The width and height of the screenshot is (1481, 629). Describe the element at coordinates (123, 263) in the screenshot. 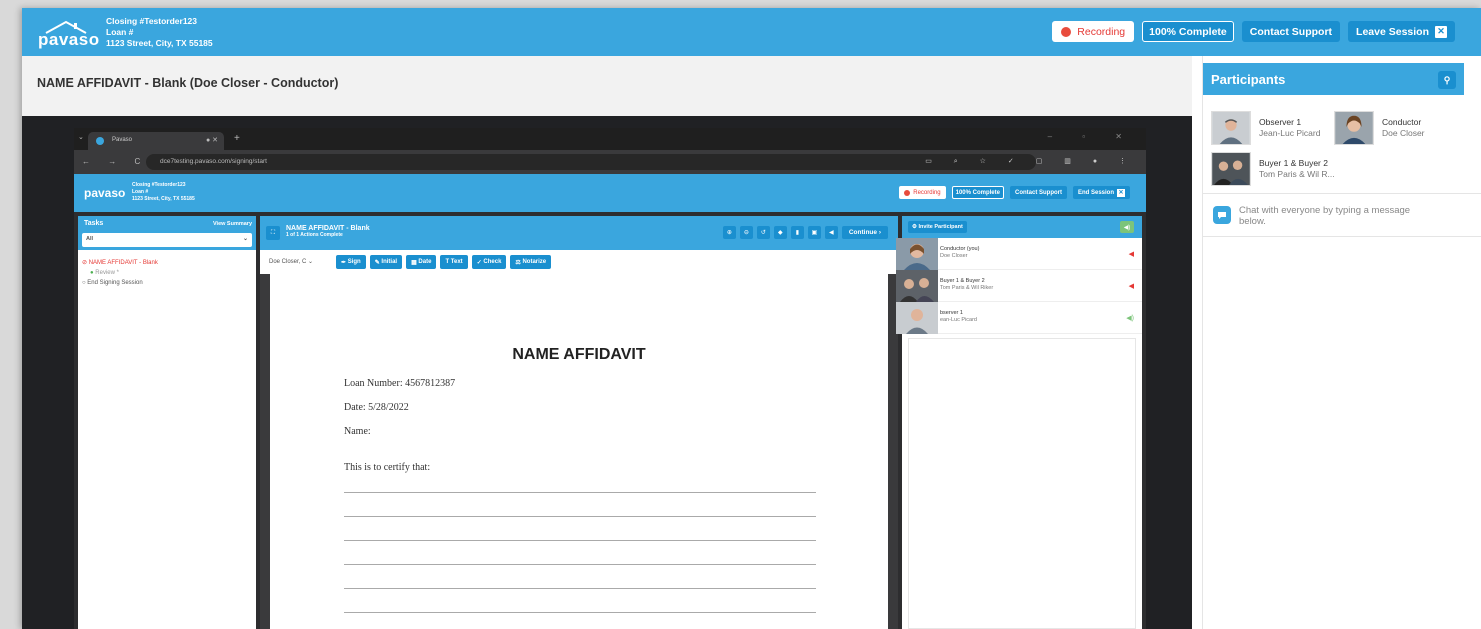

I see `task-item-label: NAME AFFIDAVIT - Blank` at that location.